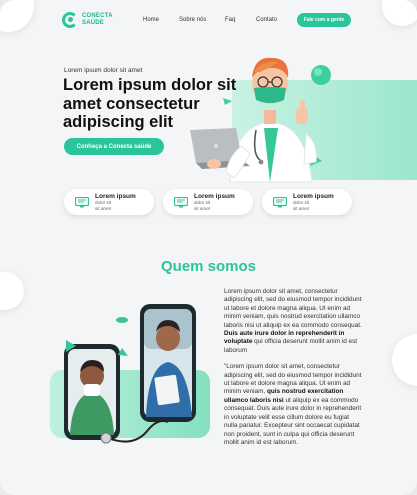  Describe the element at coordinates (321, 75) in the screenshot. I see `floating-sphere` at that location.